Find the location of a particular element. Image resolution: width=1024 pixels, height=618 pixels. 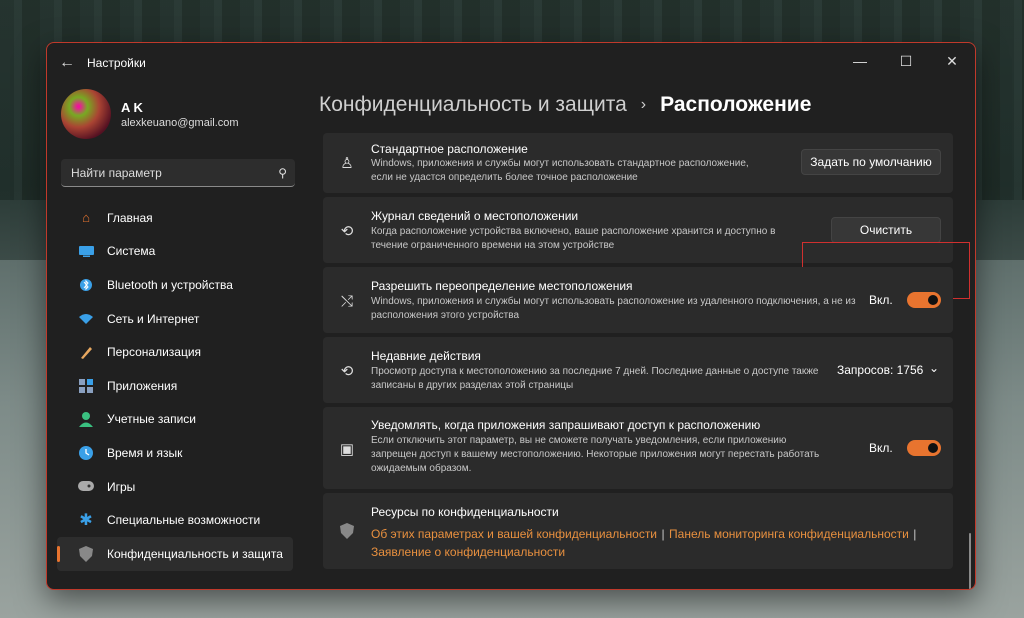

bluetooth-icon is located at coordinates (86, 285).